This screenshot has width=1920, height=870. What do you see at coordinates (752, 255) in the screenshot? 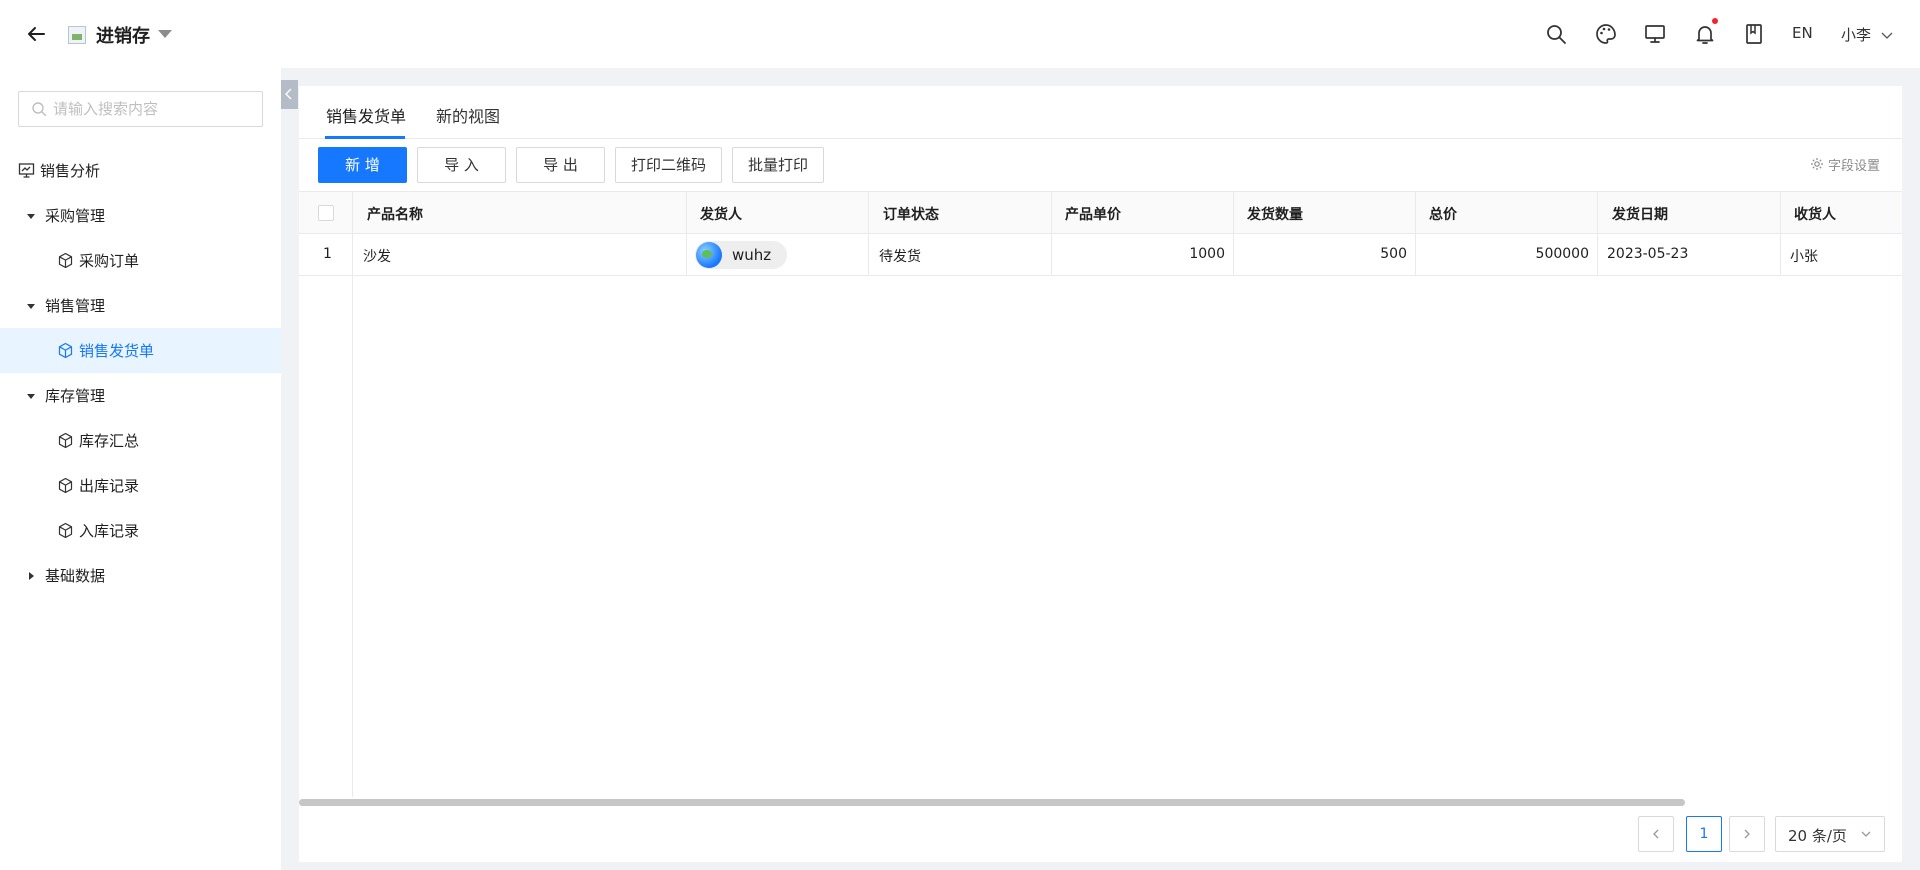
I see `shipper-name: wuhz` at bounding box center [752, 255].